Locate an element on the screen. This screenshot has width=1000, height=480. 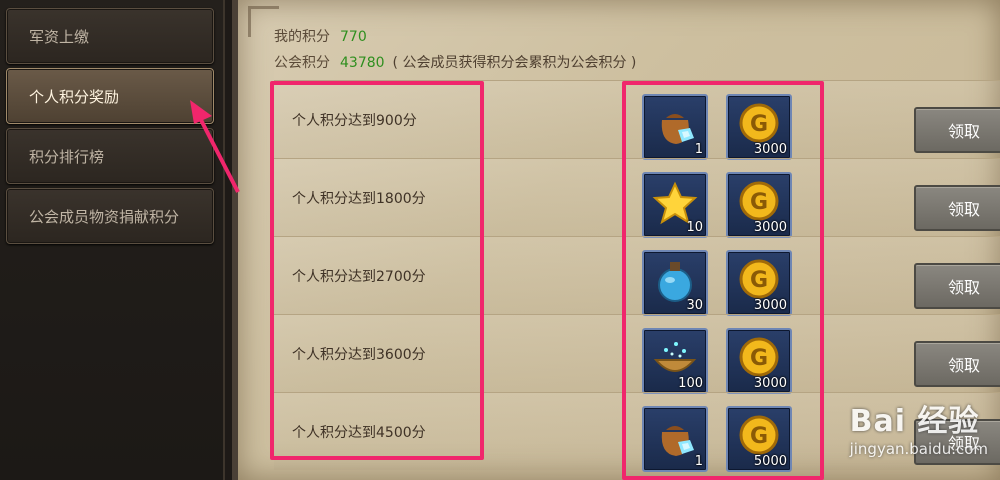
guild-score-line: 公会积分 43780 ( 公会成员获得积分会累积为公会积分 ) is located at coordinates (455, 62).